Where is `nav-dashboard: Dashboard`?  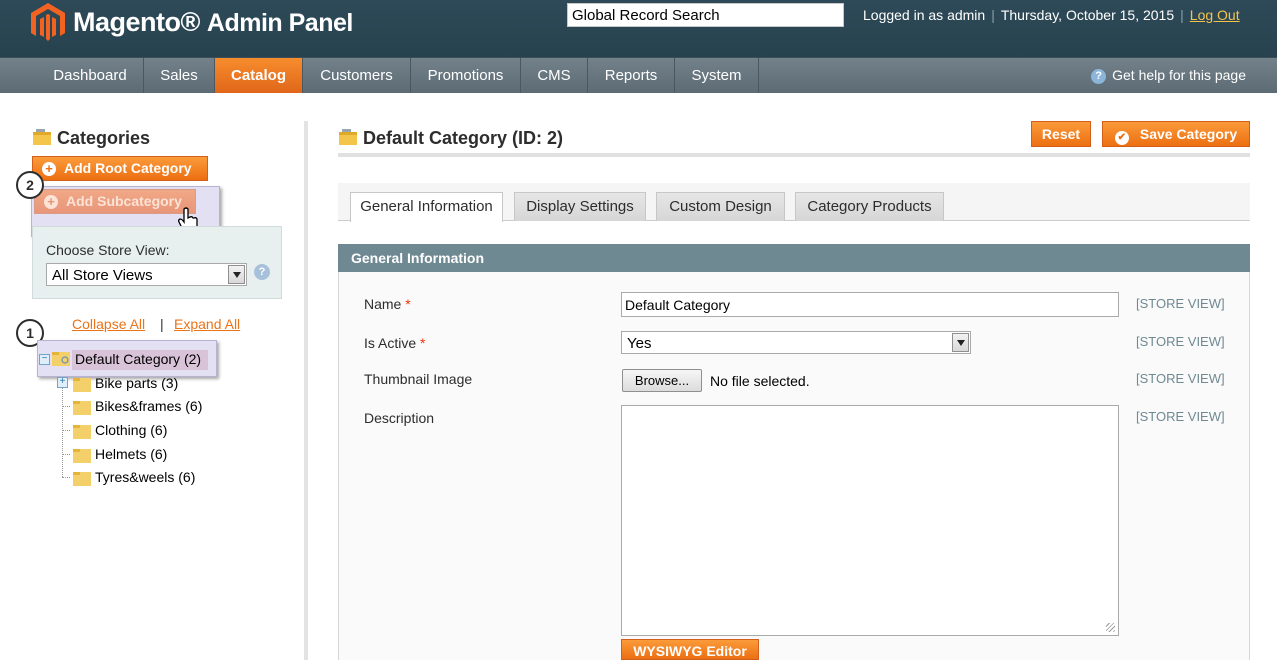
nav-dashboard: Dashboard is located at coordinates (90, 75).